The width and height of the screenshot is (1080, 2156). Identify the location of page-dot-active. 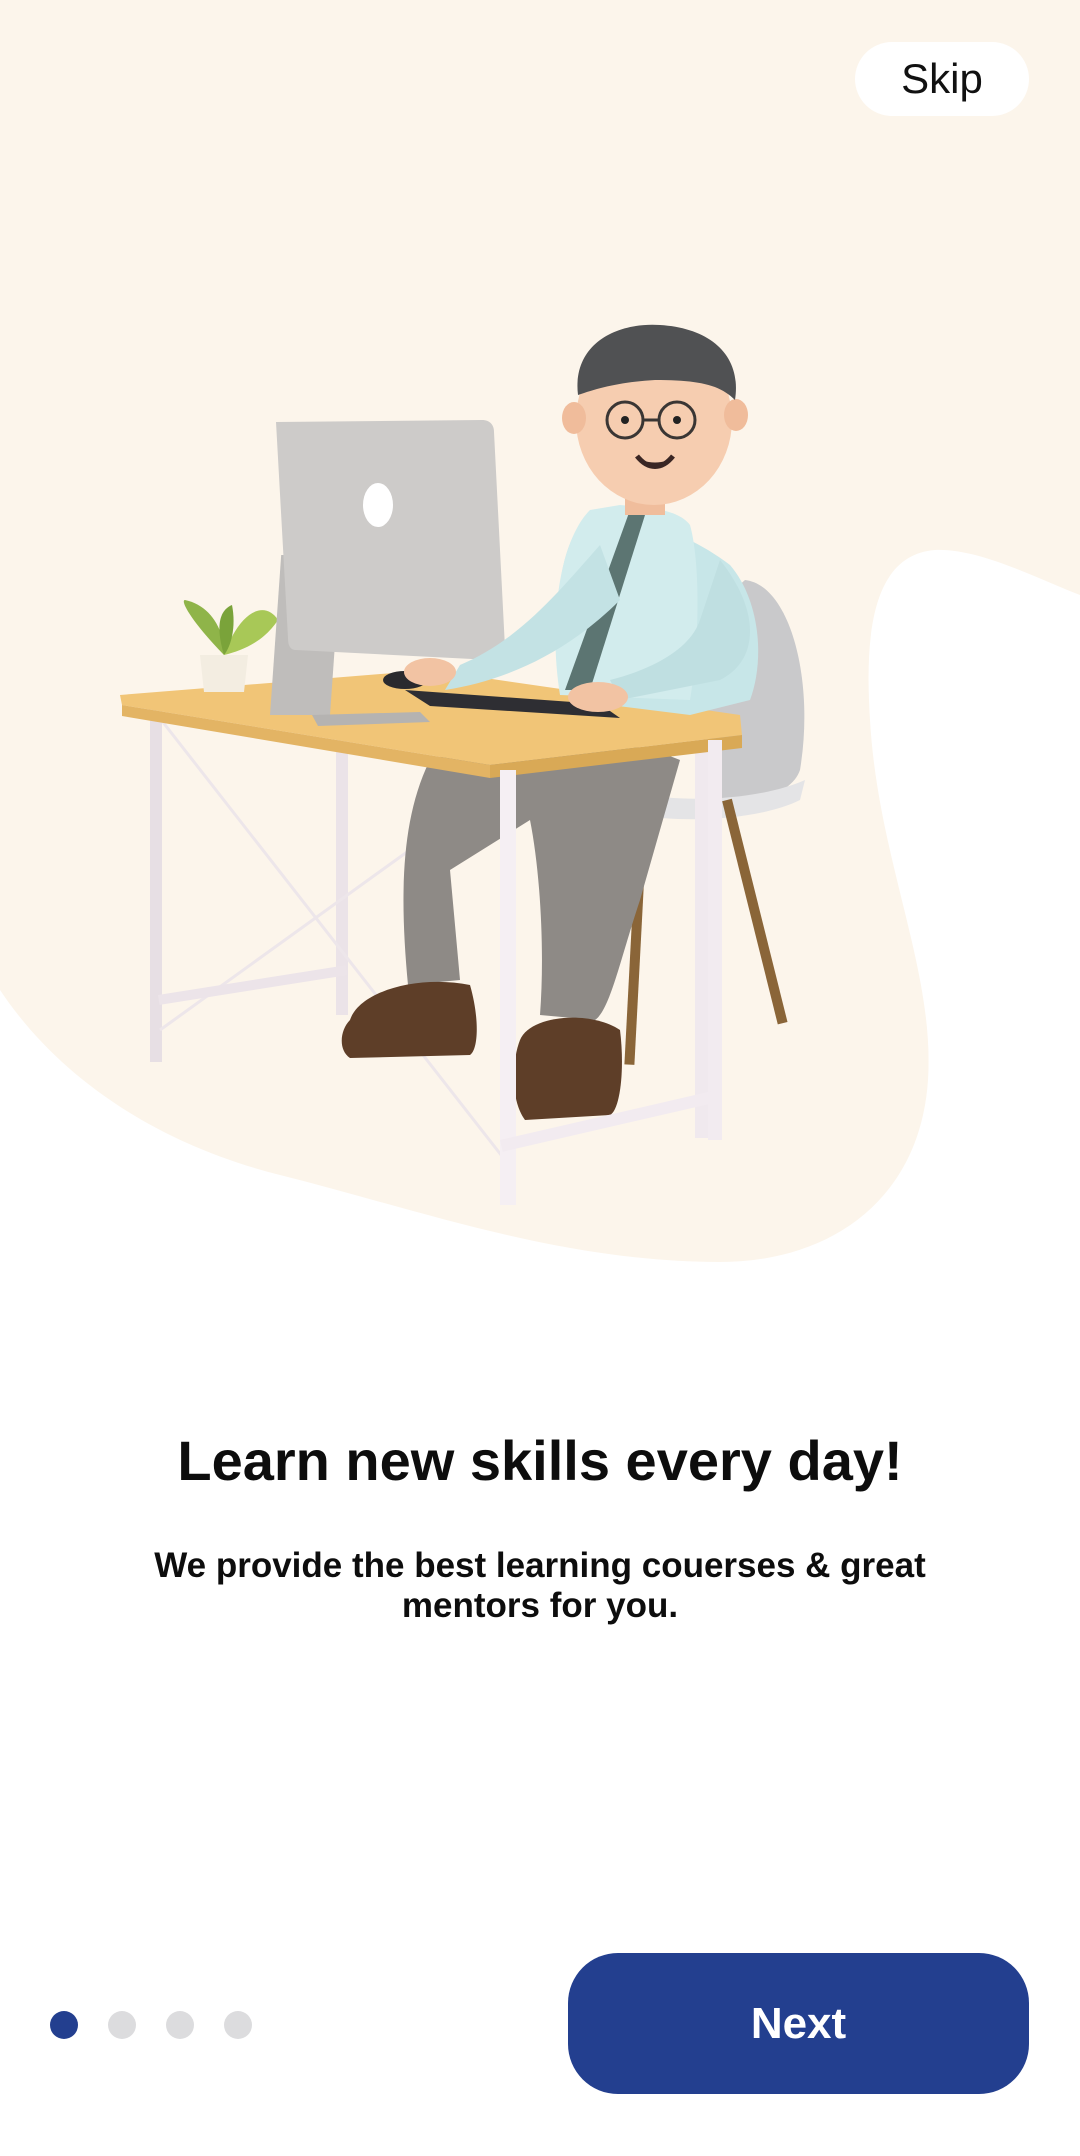
(64, 2025).